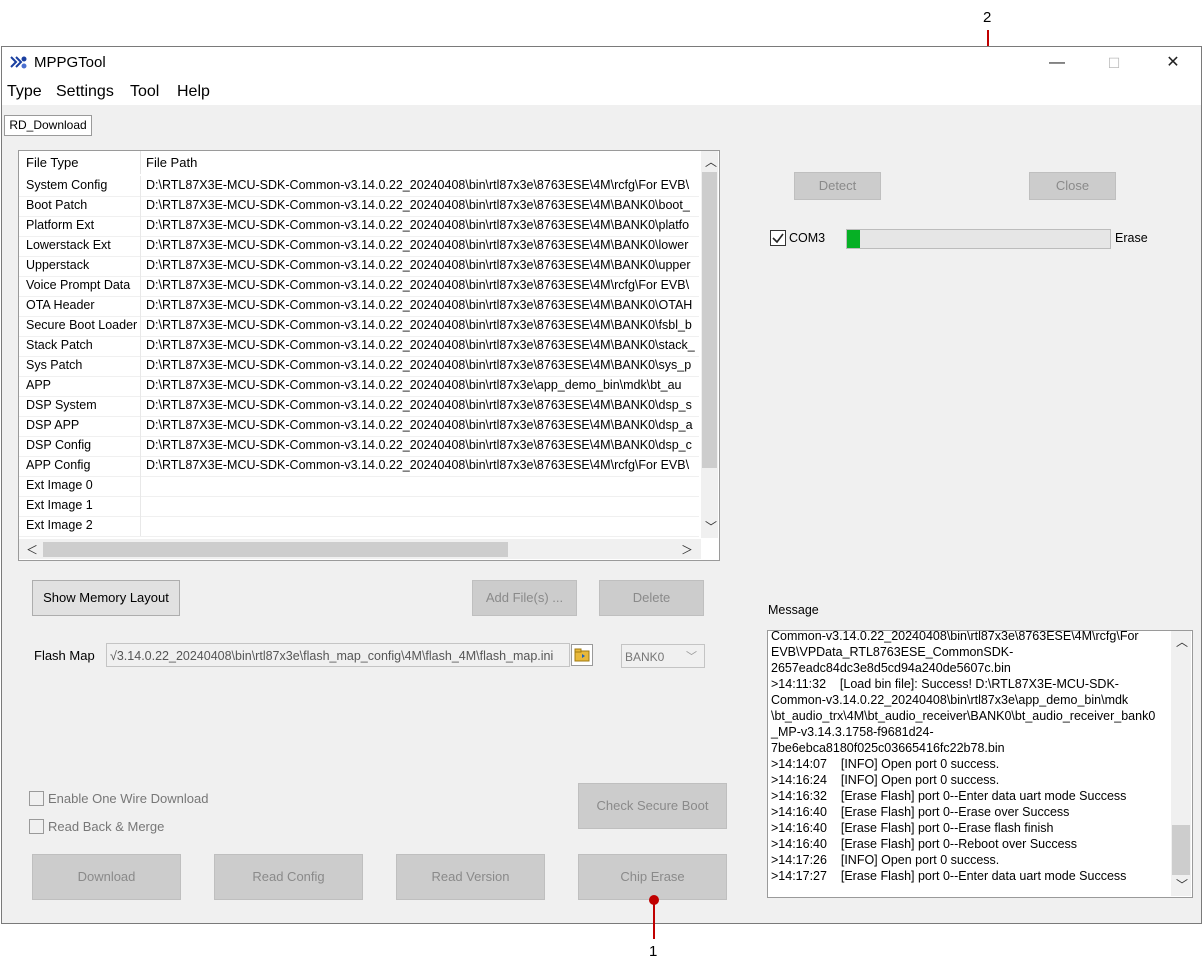 Image resolution: width=1203 pixels, height=975 pixels. Describe the element at coordinates (1182, 641) in the screenshot. I see `message-scroll-up-icon: ︿` at that location.